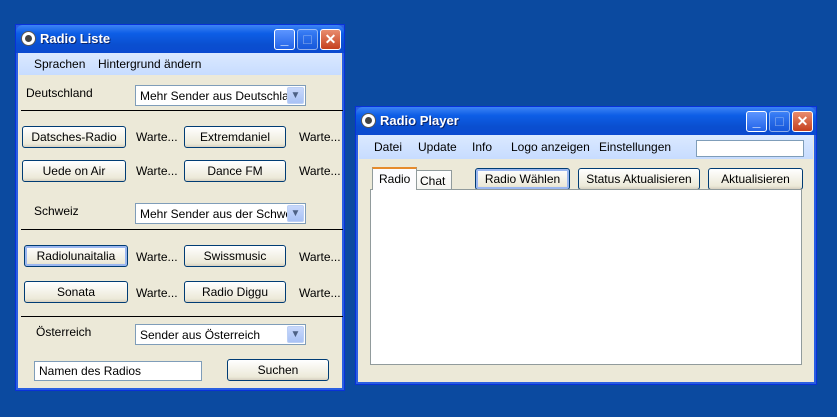  What do you see at coordinates (76, 292) in the screenshot?
I see `station-button: Sonata` at bounding box center [76, 292].